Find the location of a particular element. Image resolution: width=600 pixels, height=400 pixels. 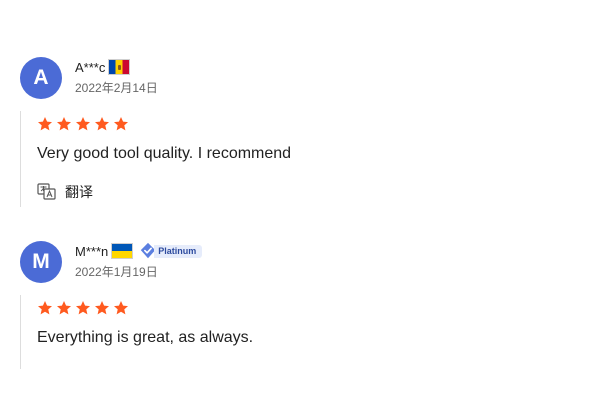

review-text: Very good tool quality. I recommend is located at coordinates (164, 153).